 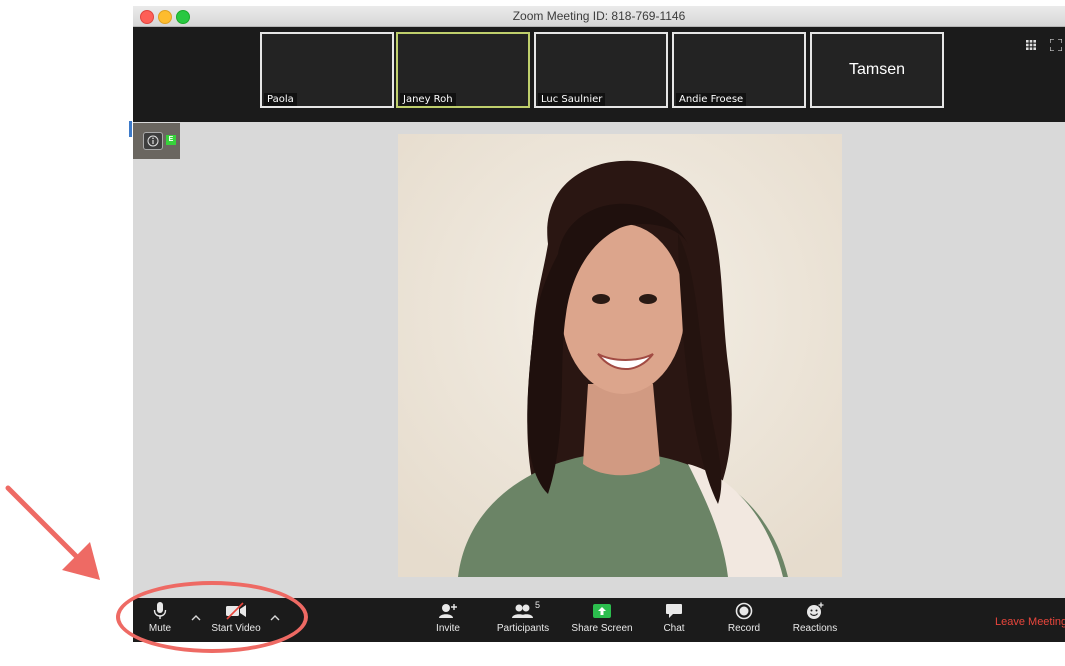 What do you see at coordinates (739, 70) in the screenshot?
I see `participant-thumb: Andie Froese` at bounding box center [739, 70].